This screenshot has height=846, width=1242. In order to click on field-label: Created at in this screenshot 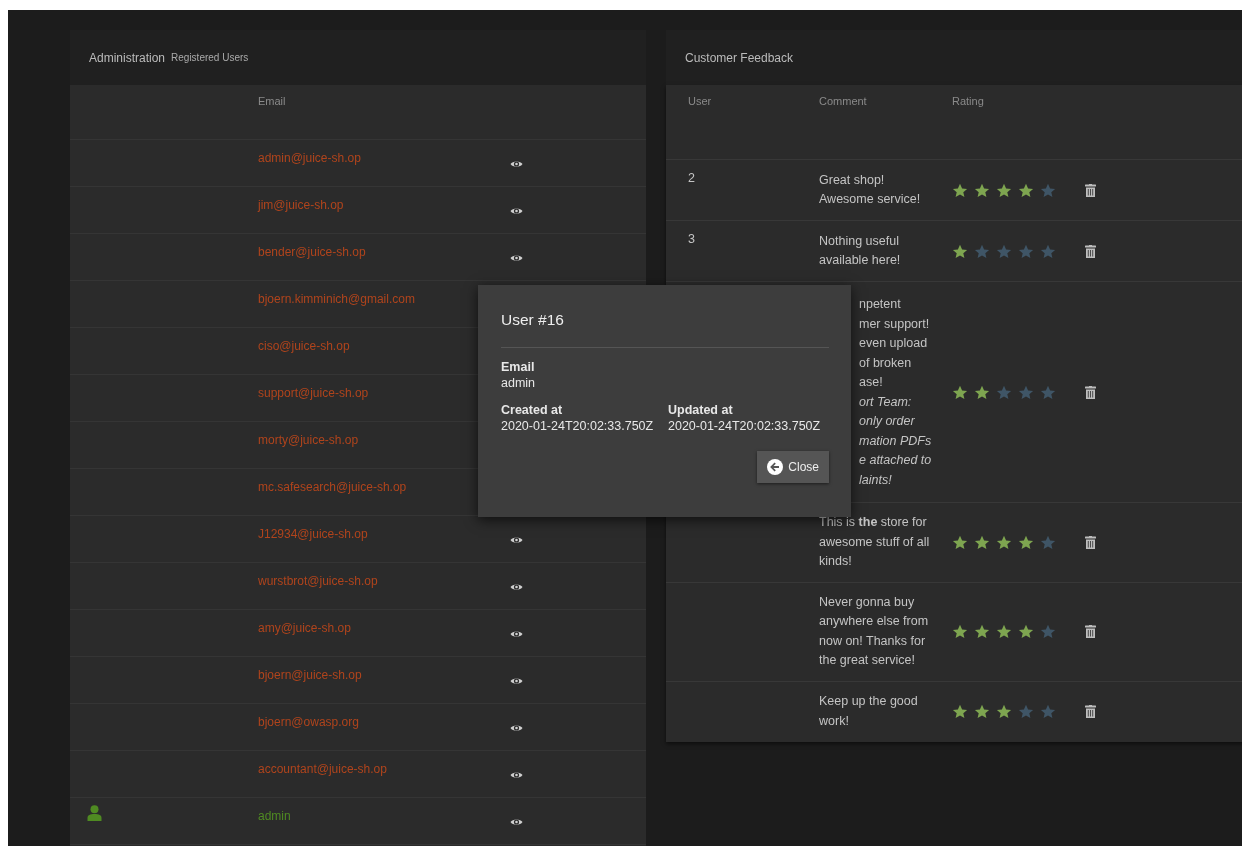, I will do `click(532, 410)`.